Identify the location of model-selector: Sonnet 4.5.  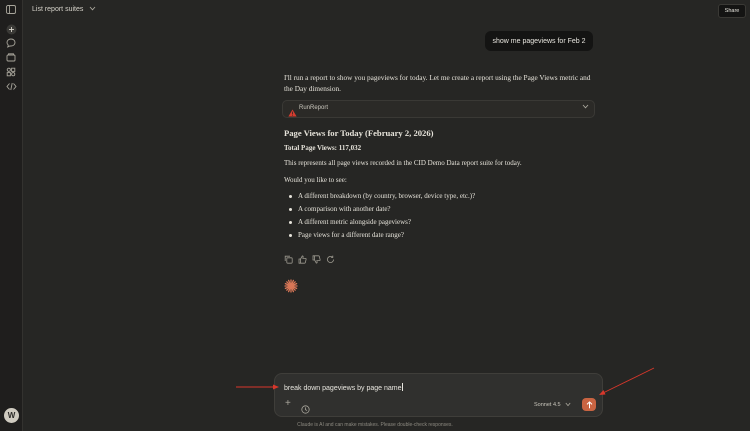
(552, 405).